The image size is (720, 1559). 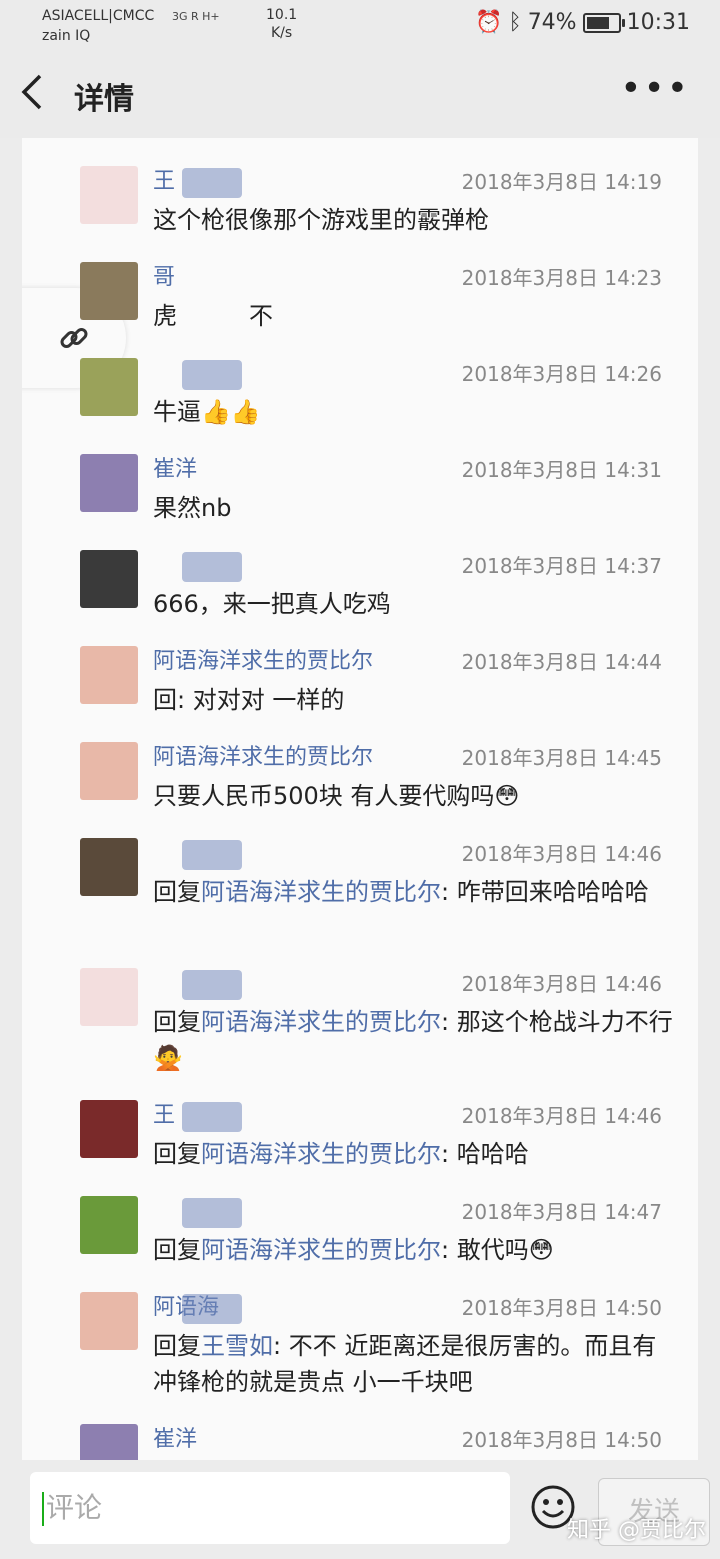 I want to click on comment-body: 果然nb, so click(x=192, y=508).